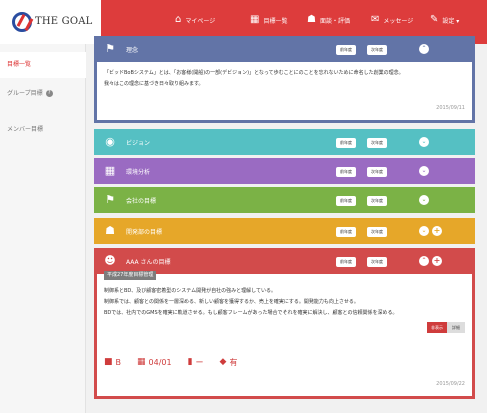  Describe the element at coordinates (437, 327) in the screenshot. I see `hide-button: 非表示` at that location.